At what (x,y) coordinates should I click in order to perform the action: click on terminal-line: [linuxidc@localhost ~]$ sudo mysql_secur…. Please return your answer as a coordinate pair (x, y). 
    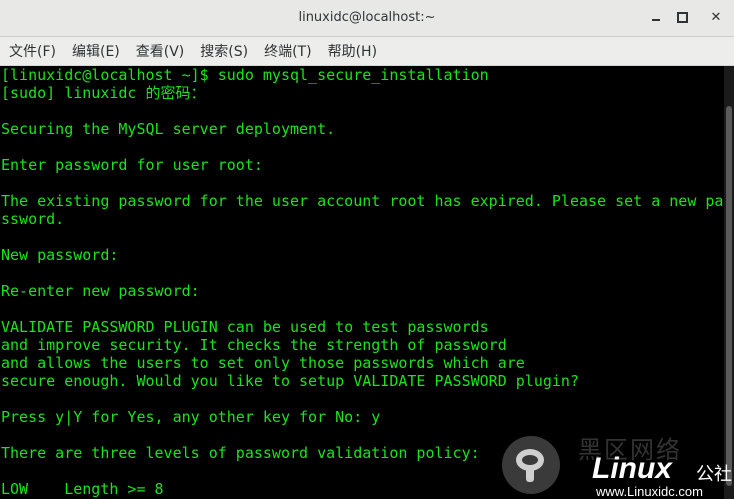
    Looking at the image, I should click on (245, 75).